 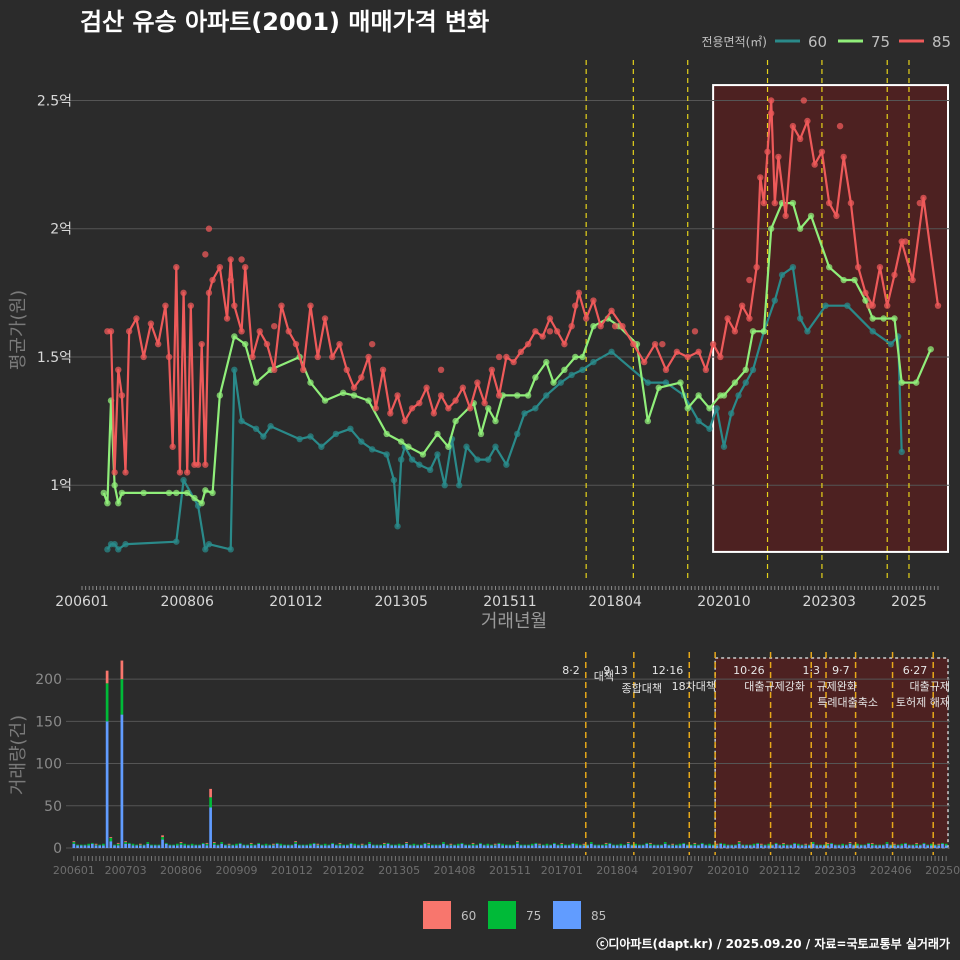 I want to click on policy-label: 대출규제, so click(x=930, y=686).